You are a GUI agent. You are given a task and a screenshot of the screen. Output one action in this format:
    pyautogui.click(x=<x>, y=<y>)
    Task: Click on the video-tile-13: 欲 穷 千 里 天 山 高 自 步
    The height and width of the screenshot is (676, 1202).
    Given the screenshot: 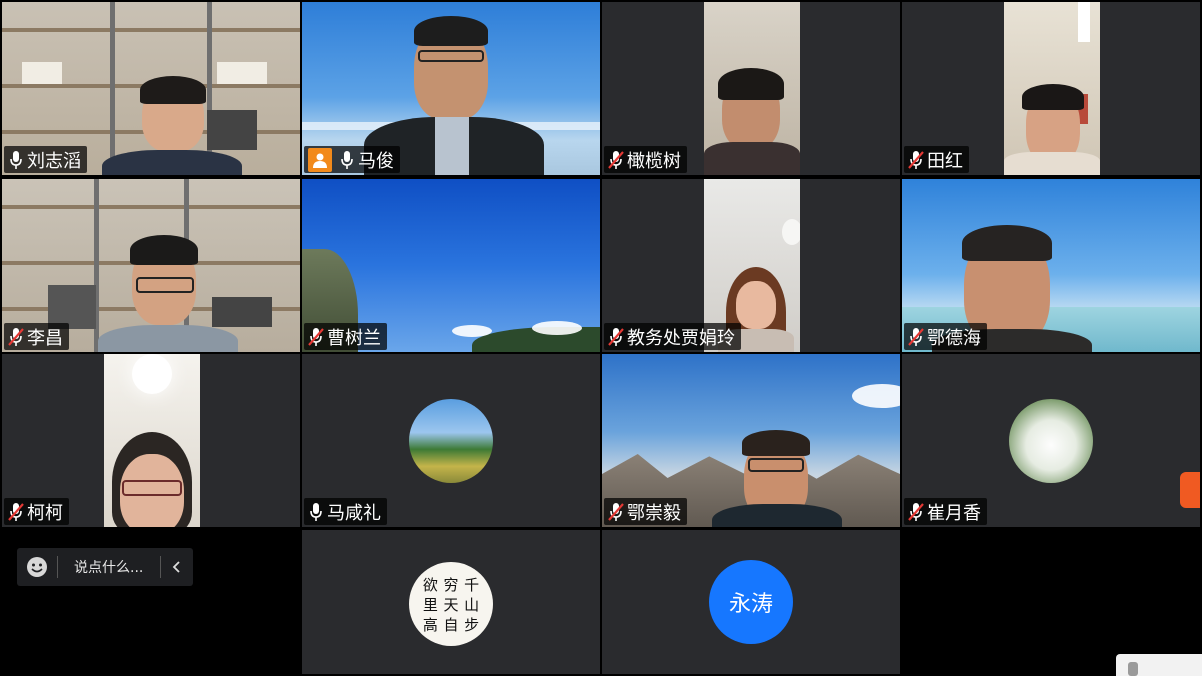 What is the action you would take?
    pyautogui.click(x=451, y=602)
    